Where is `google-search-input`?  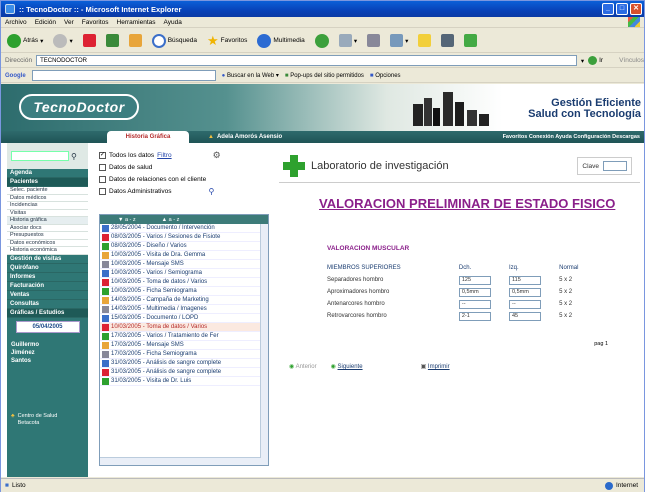
google-search-input is located at coordinates (123, 75).